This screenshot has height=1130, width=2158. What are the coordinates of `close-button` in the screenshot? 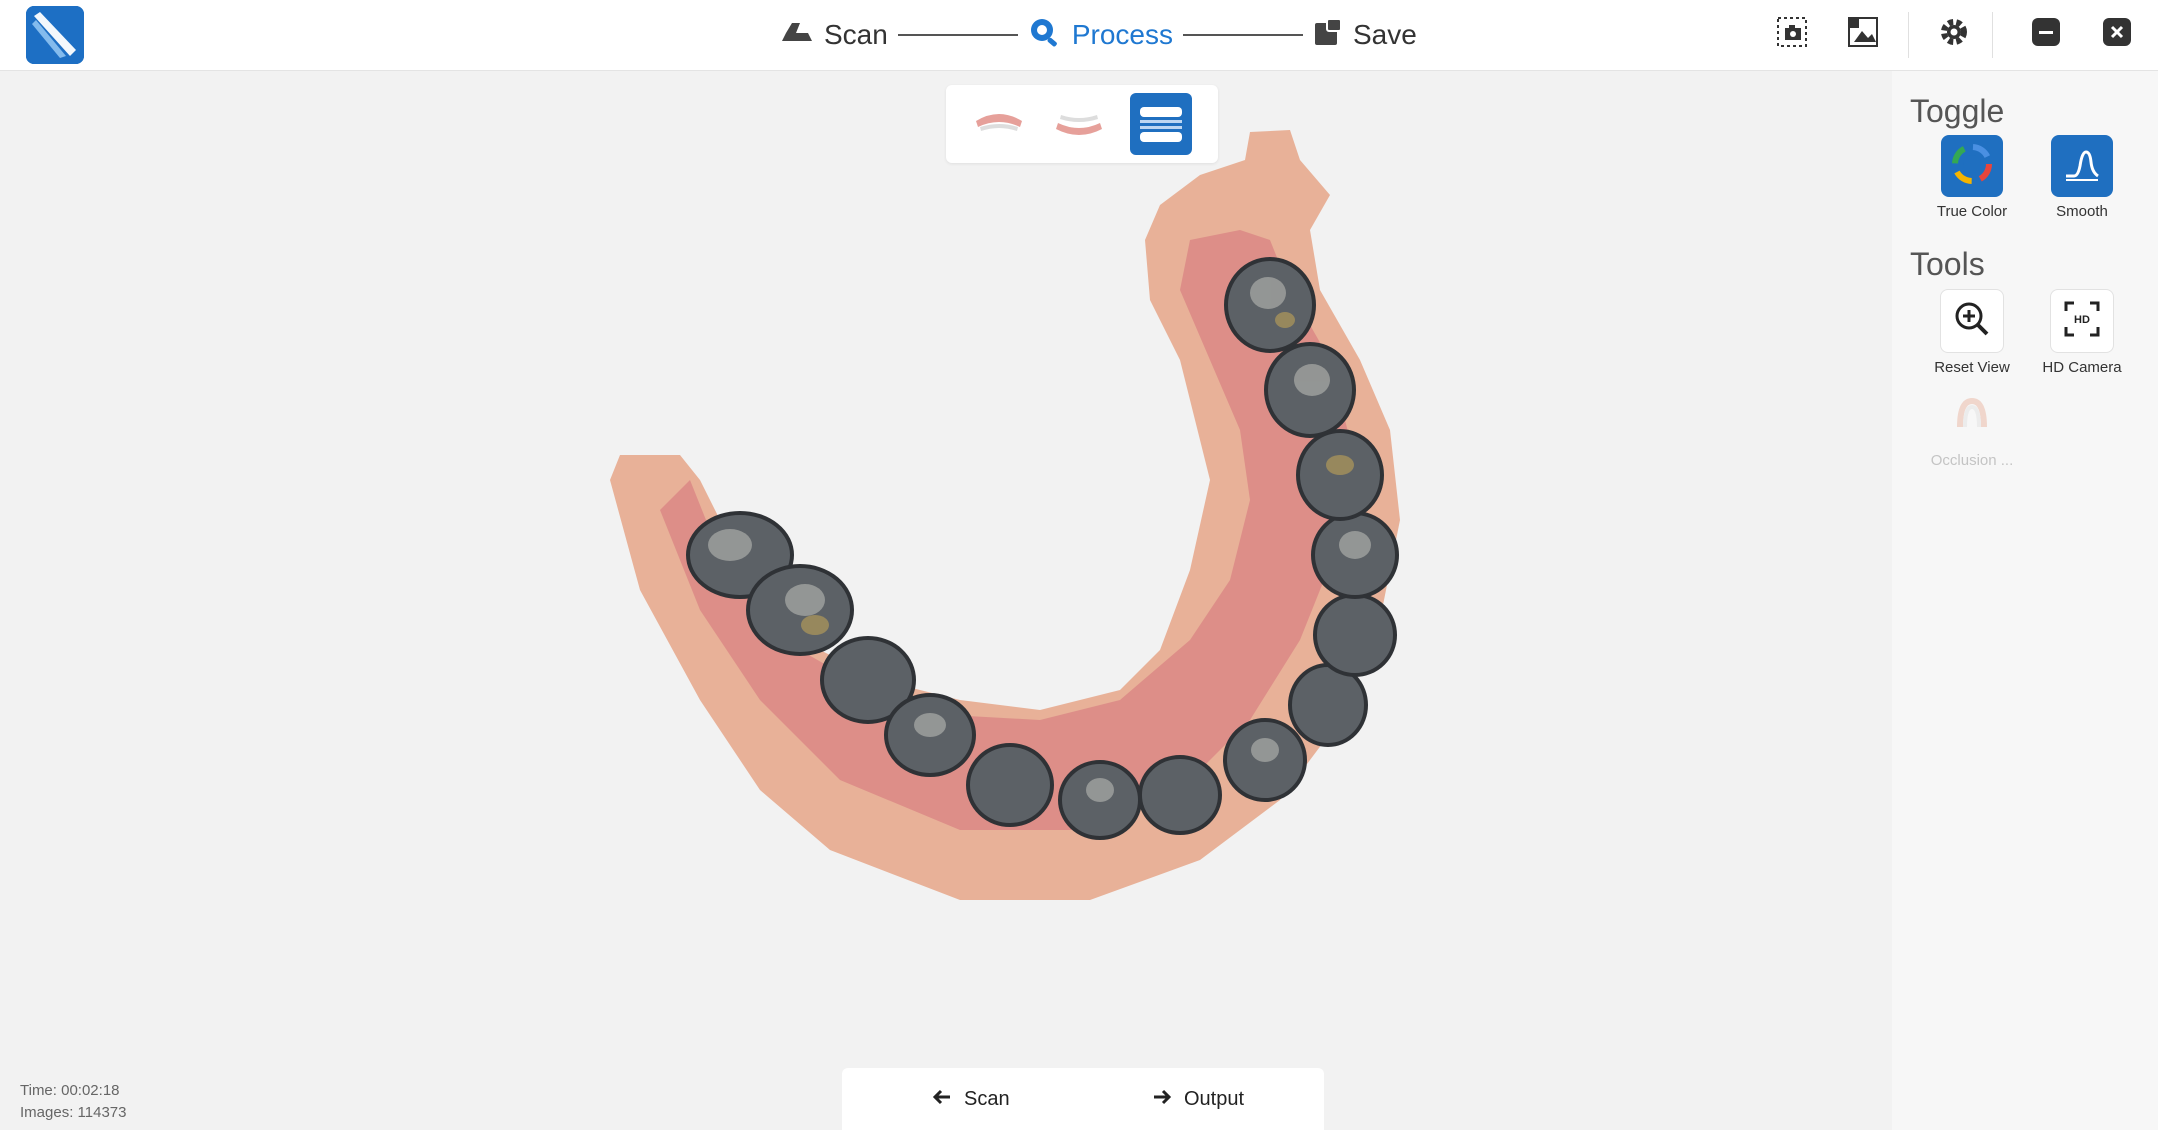 It's located at (2117, 34).